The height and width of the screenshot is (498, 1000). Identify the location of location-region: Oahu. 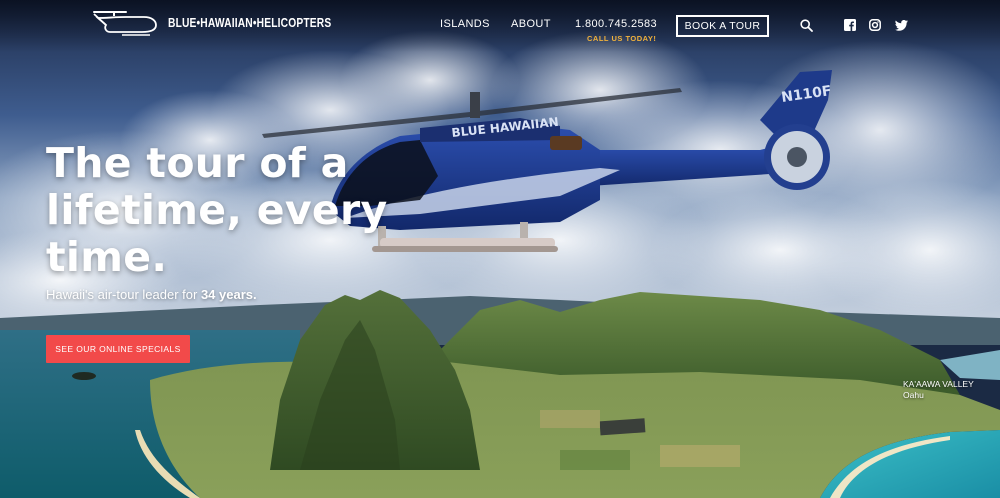
(913, 395).